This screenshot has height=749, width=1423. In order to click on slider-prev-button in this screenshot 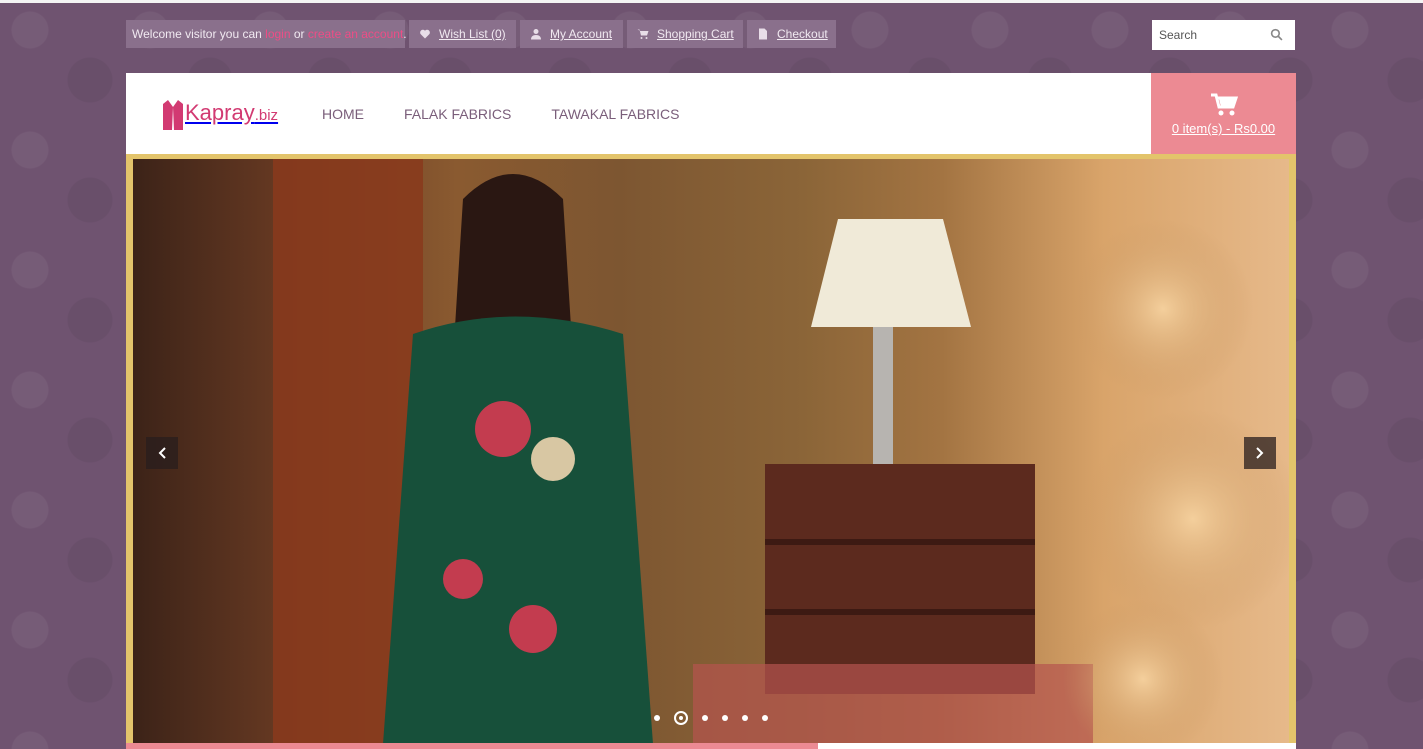, I will do `click(162, 453)`.